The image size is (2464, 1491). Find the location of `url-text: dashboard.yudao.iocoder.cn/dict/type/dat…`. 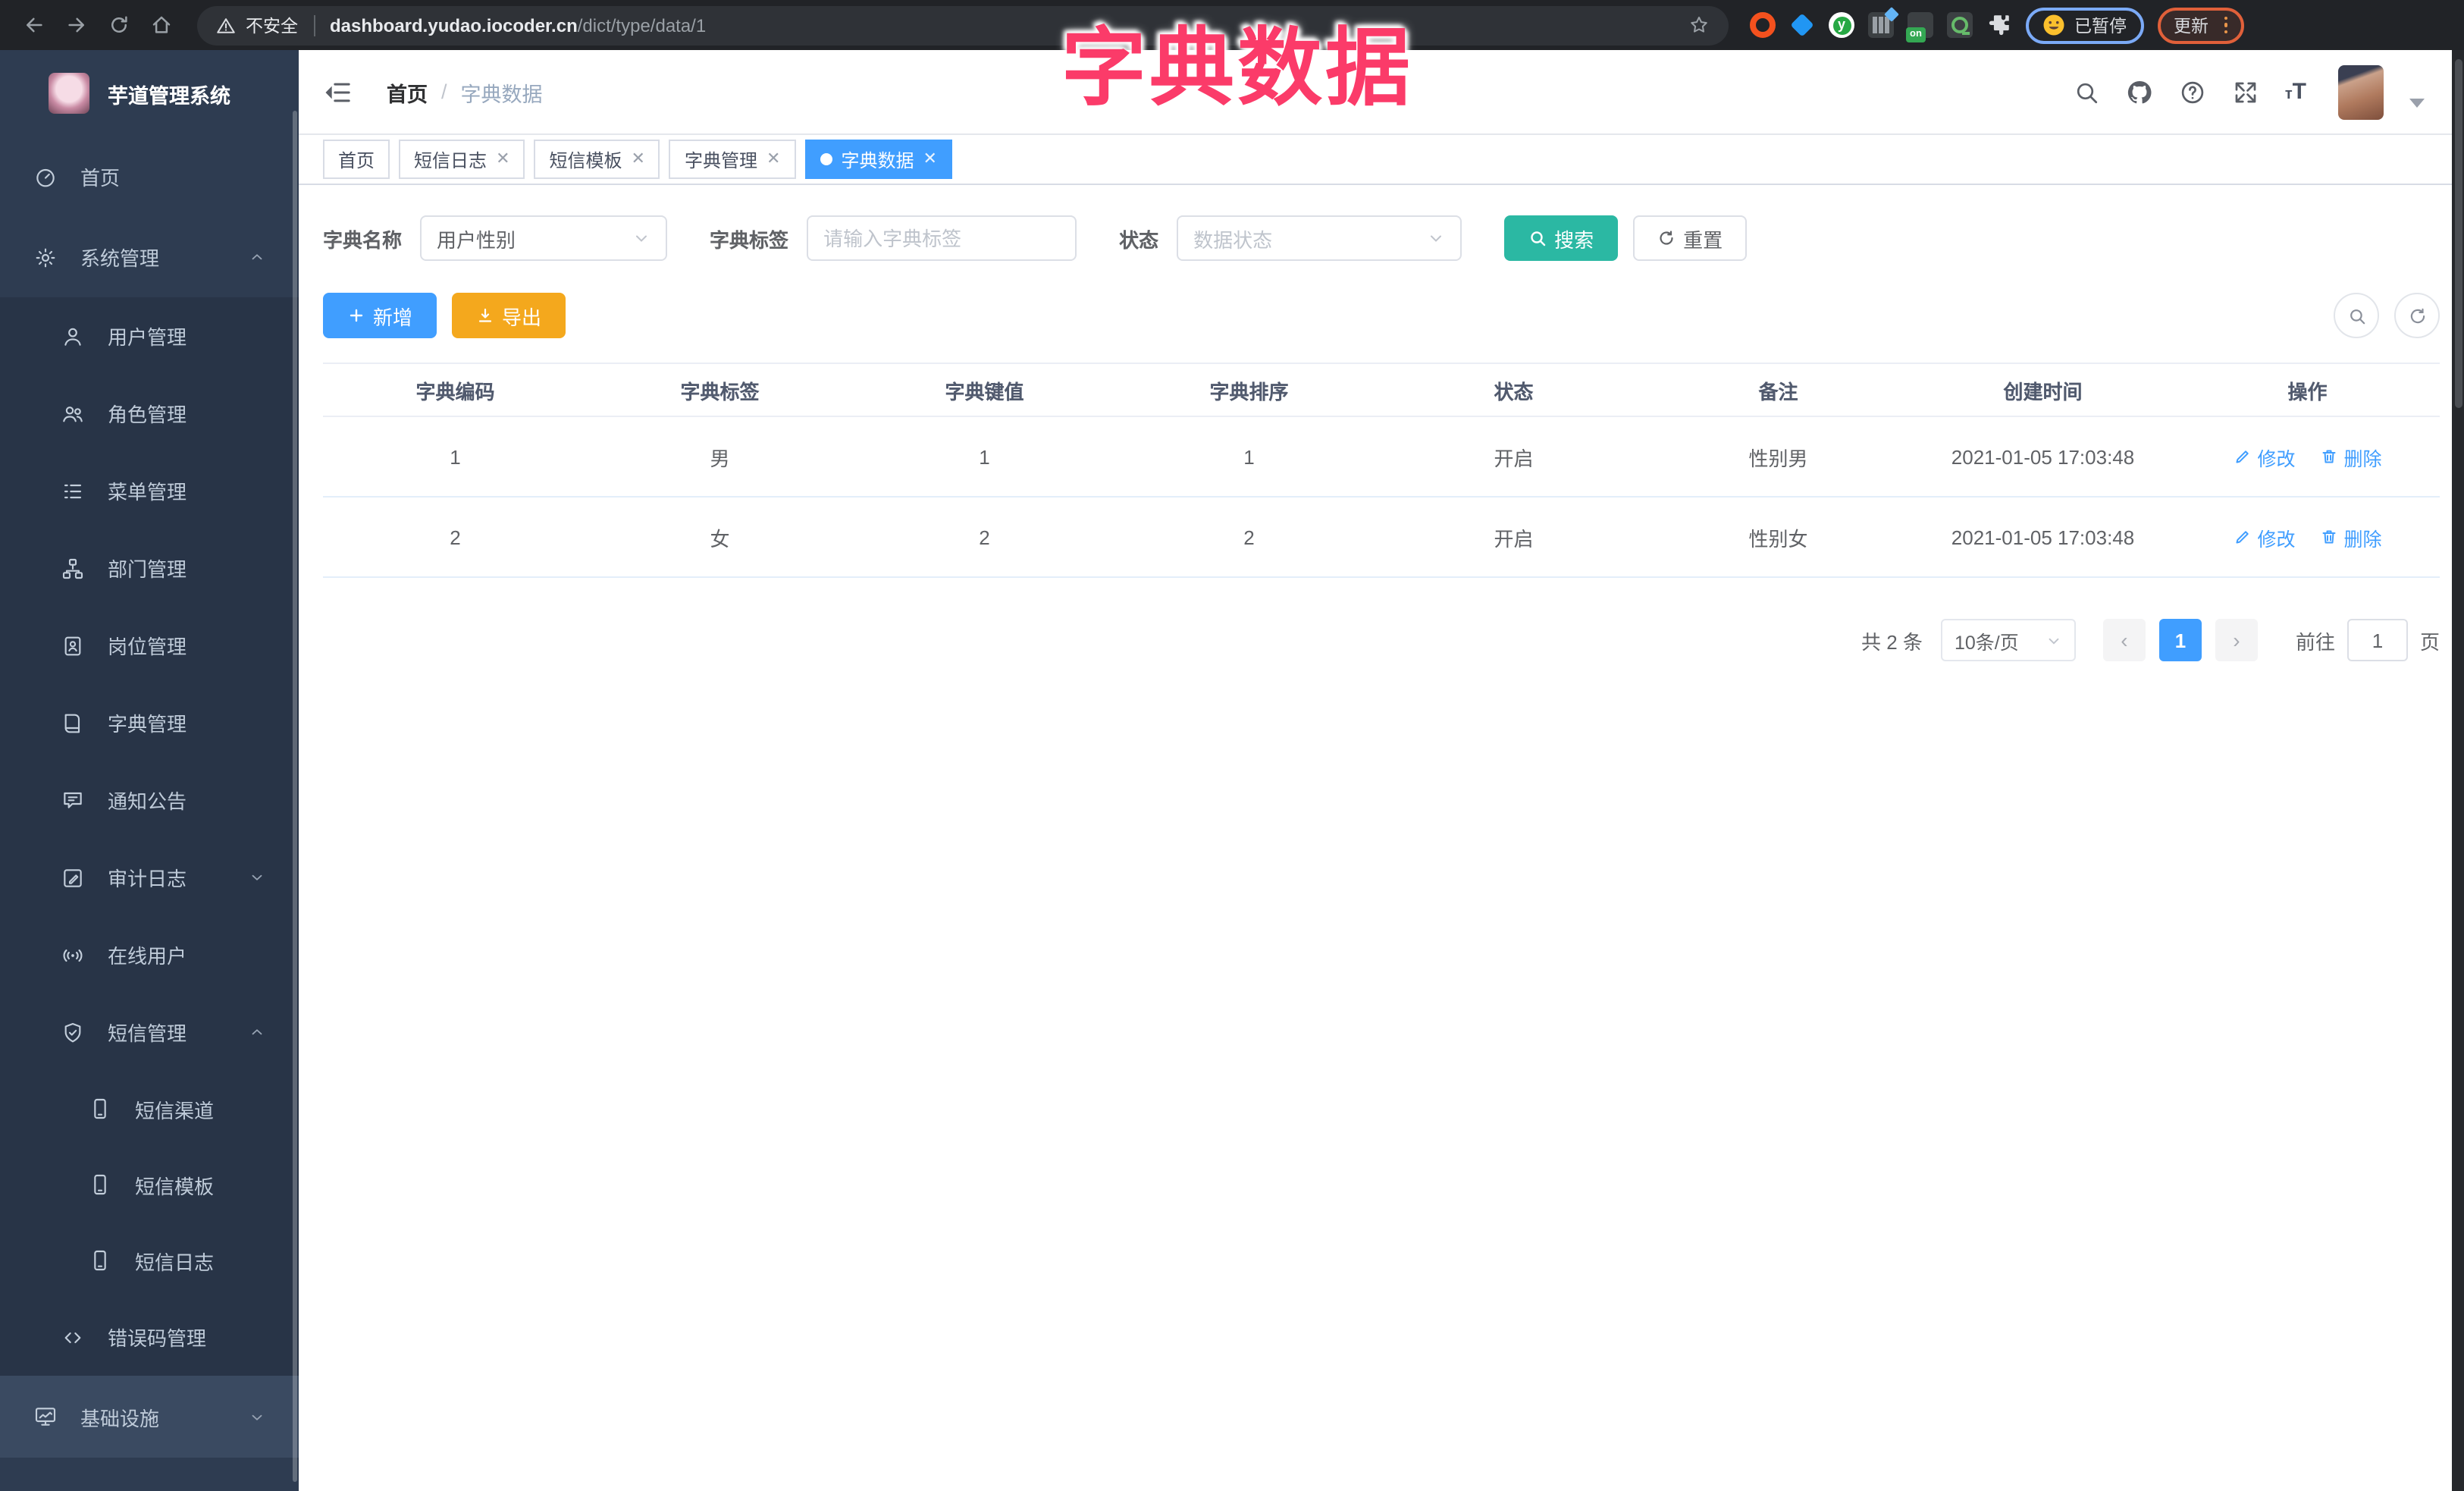

url-text: dashboard.yudao.iocoder.cn/dict/type/dat… is located at coordinates (1009, 25).